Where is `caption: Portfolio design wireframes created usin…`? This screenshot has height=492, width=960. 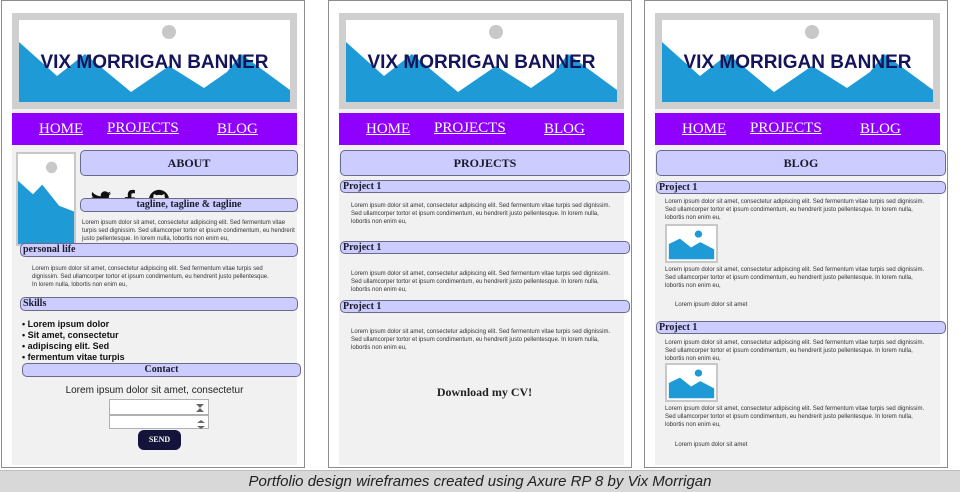
caption: Portfolio design wireframes created usin… is located at coordinates (480, 481).